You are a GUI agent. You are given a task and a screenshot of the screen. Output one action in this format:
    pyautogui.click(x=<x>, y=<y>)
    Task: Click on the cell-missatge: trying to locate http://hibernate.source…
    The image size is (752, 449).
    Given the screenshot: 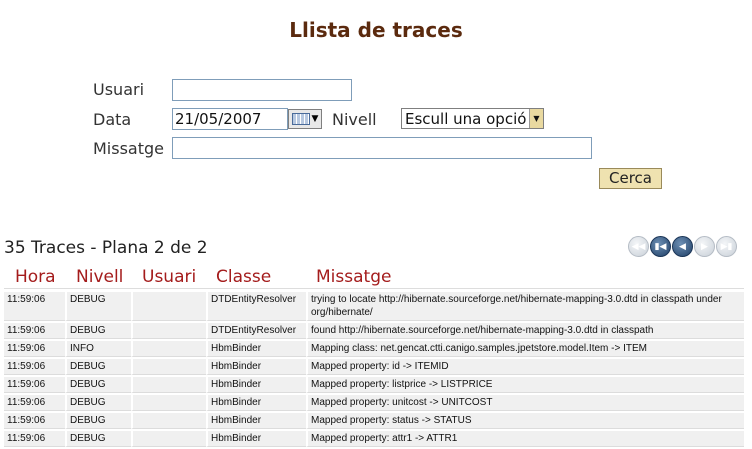 What is the action you would take?
    pyautogui.click(x=525, y=306)
    